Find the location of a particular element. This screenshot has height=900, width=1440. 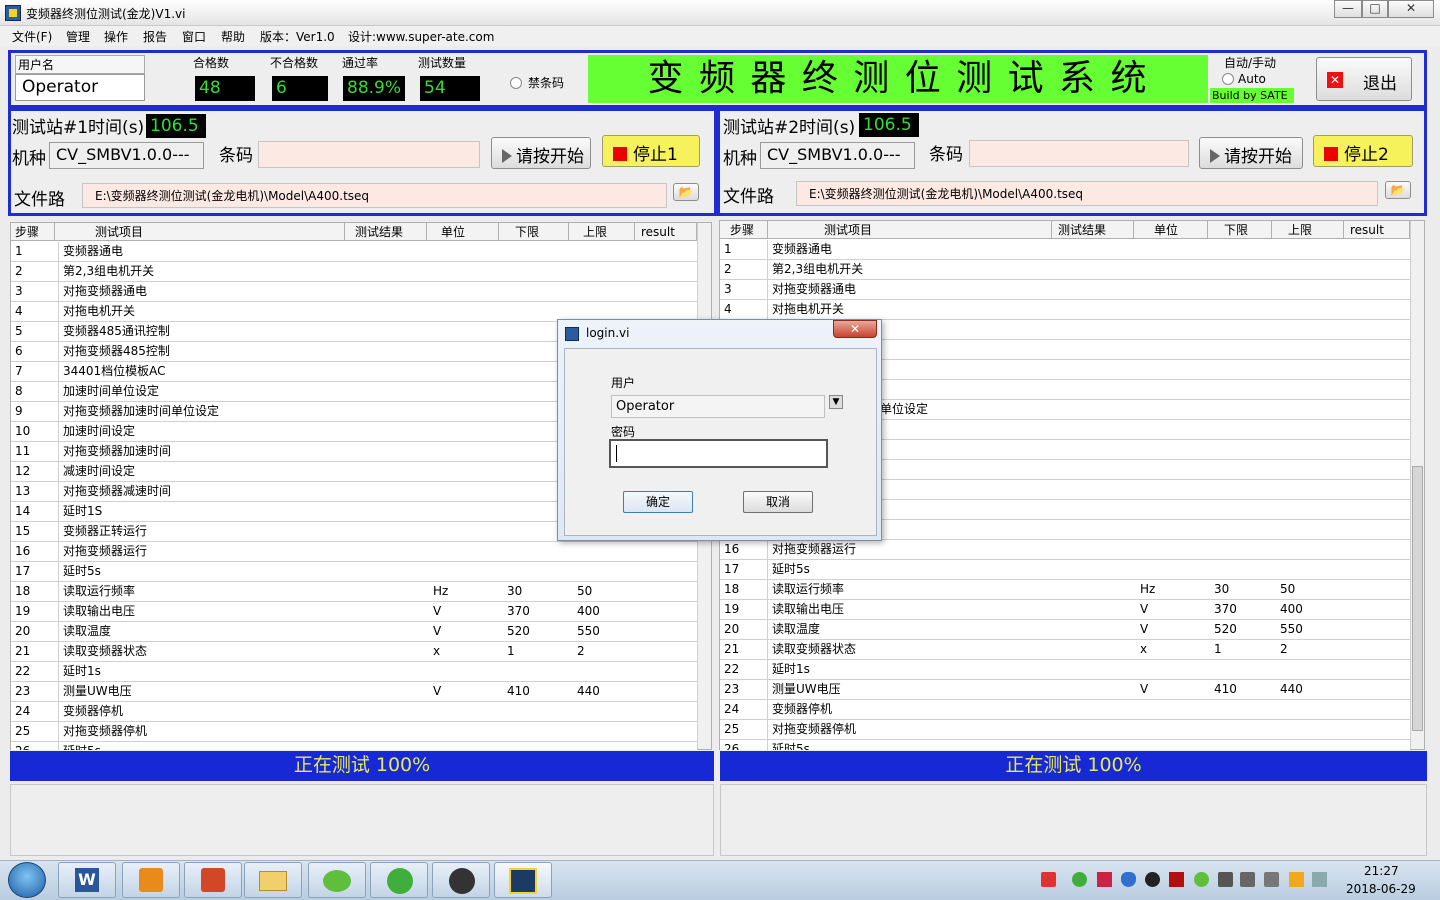

station1-path-input: E:\变频器终测位测试(金龙电机)\Model\A400.tseq is located at coordinates (374, 195).